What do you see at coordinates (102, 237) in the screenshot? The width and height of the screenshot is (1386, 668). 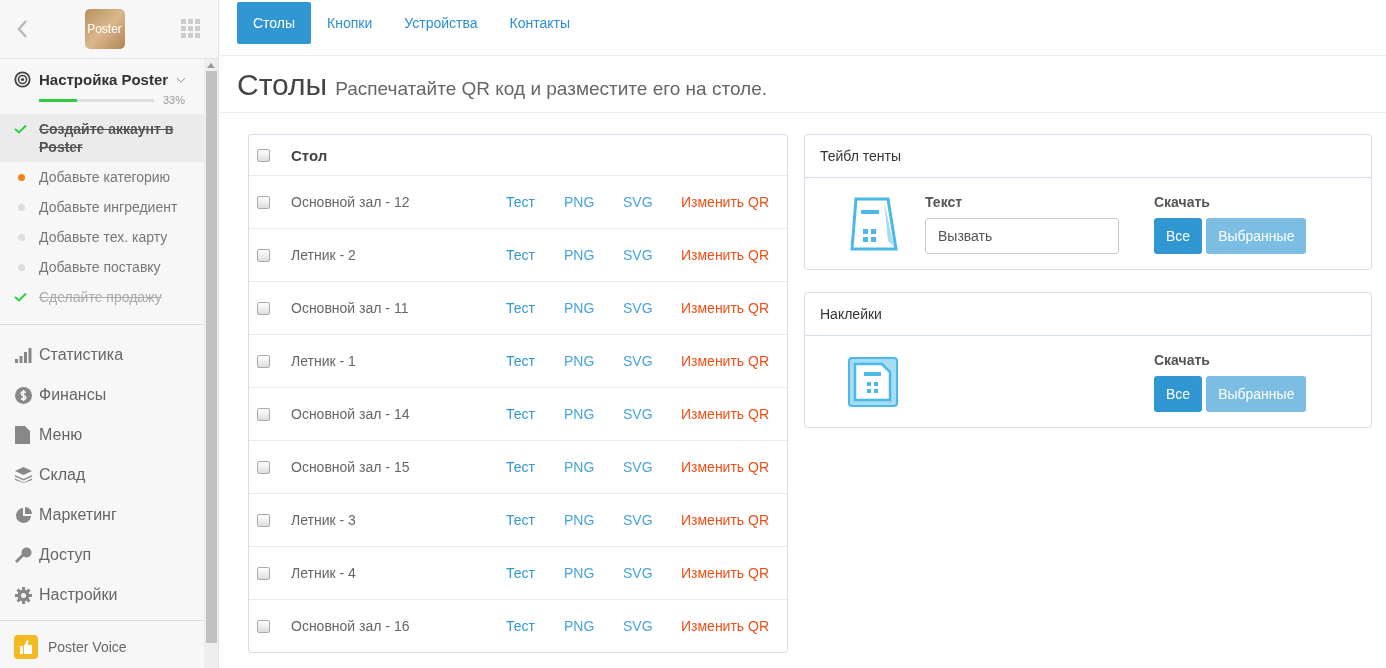 I see `setup-step: Добавьте тех. карту` at bounding box center [102, 237].